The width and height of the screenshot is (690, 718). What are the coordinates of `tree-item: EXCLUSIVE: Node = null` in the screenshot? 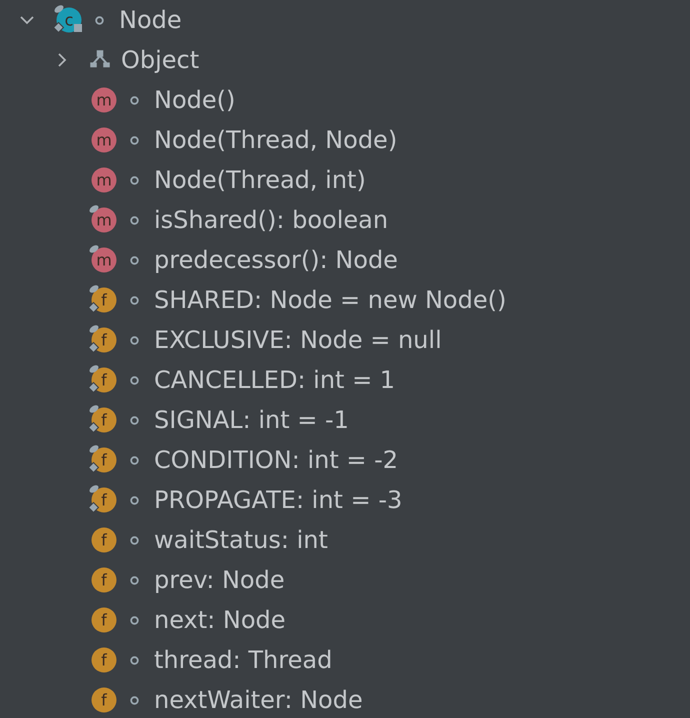 It's located at (298, 340).